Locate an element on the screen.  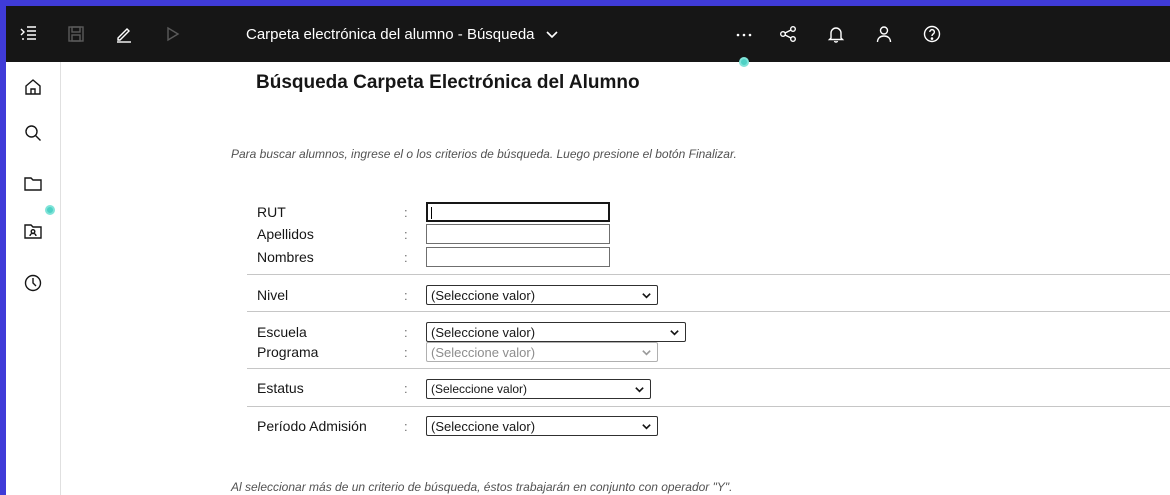
nivel-label: Nivel is located at coordinates (273, 295).